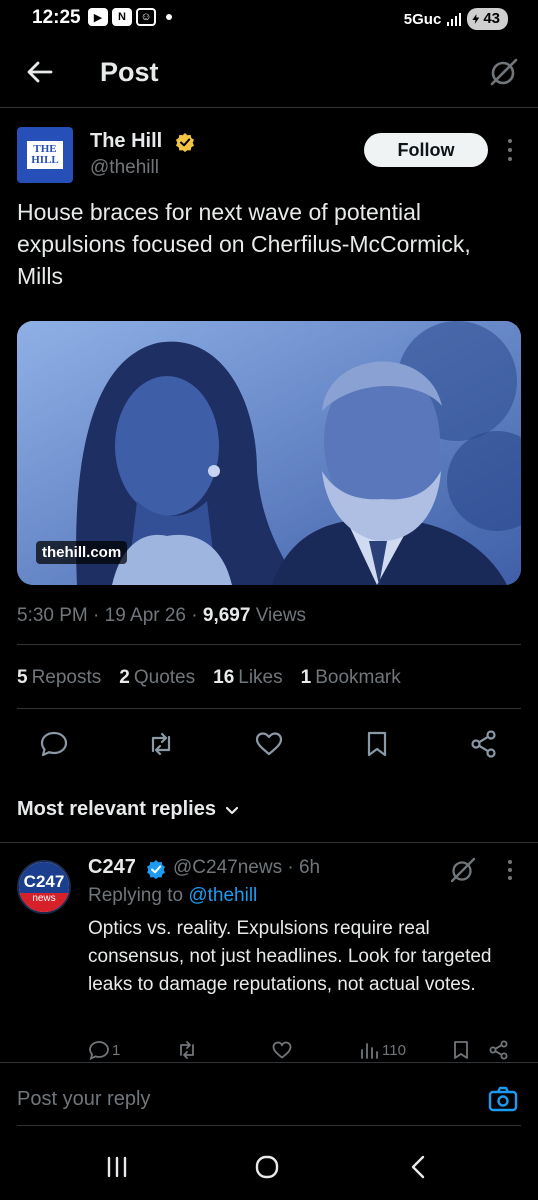  Describe the element at coordinates (269, 1125) in the screenshot. I see `composer-underline` at that location.